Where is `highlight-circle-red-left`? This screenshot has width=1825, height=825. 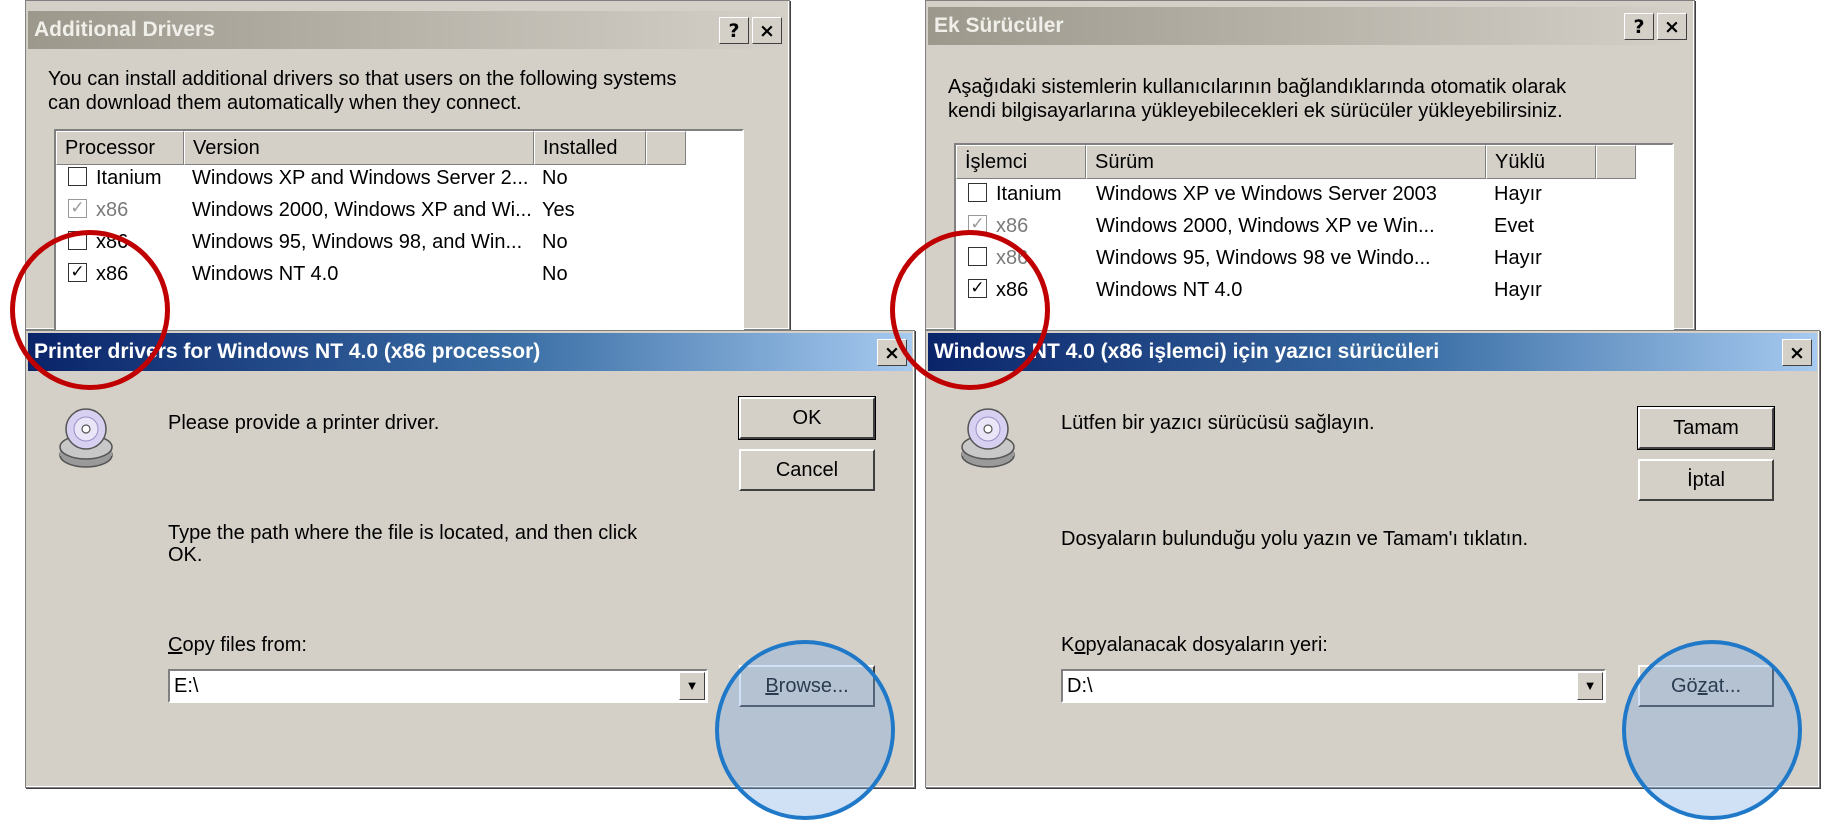 highlight-circle-red-left is located at coordinates (90, 310).